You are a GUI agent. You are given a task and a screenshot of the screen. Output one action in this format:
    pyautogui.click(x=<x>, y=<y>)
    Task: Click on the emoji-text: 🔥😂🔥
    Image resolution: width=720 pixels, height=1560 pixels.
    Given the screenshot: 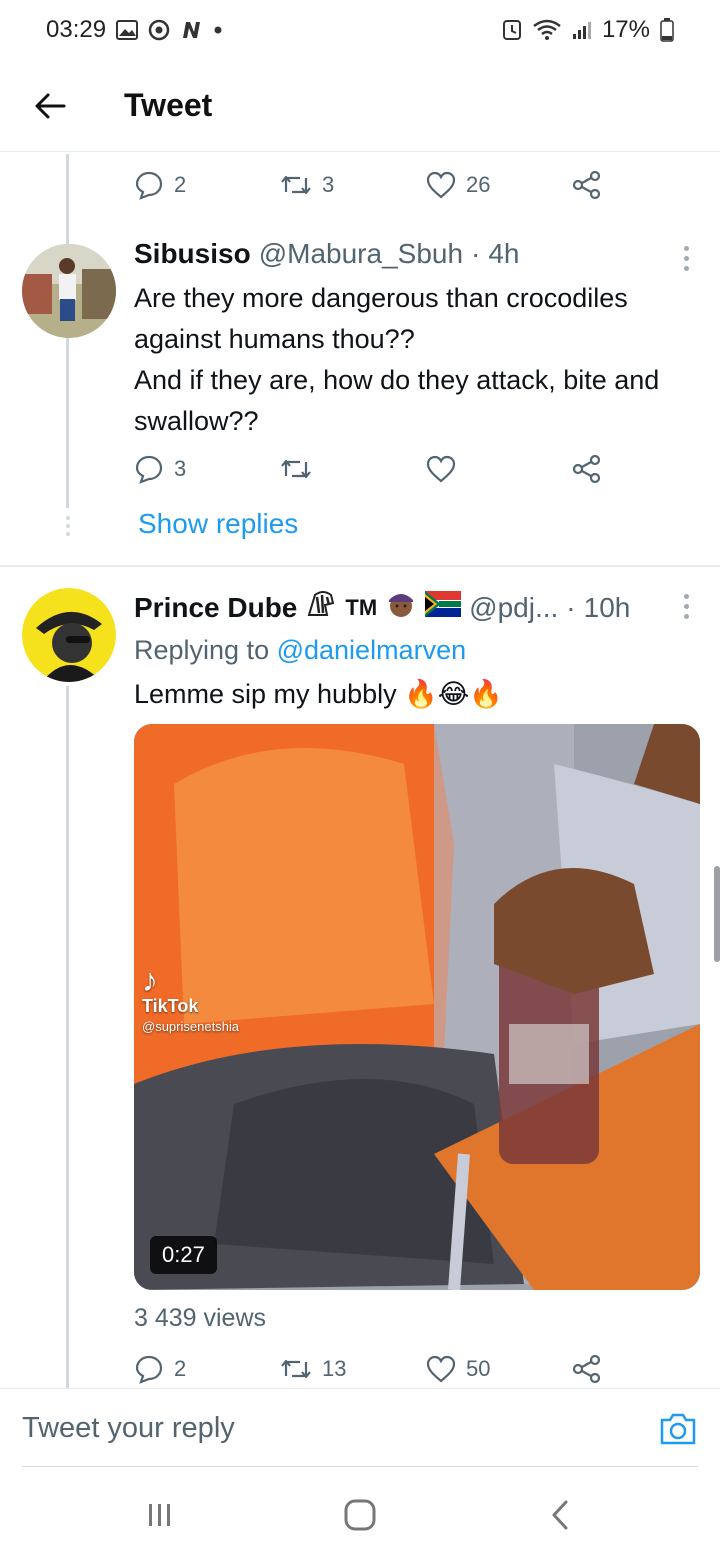 What is the action you would take?
    pyautogui.click(x=453, y=694)
    